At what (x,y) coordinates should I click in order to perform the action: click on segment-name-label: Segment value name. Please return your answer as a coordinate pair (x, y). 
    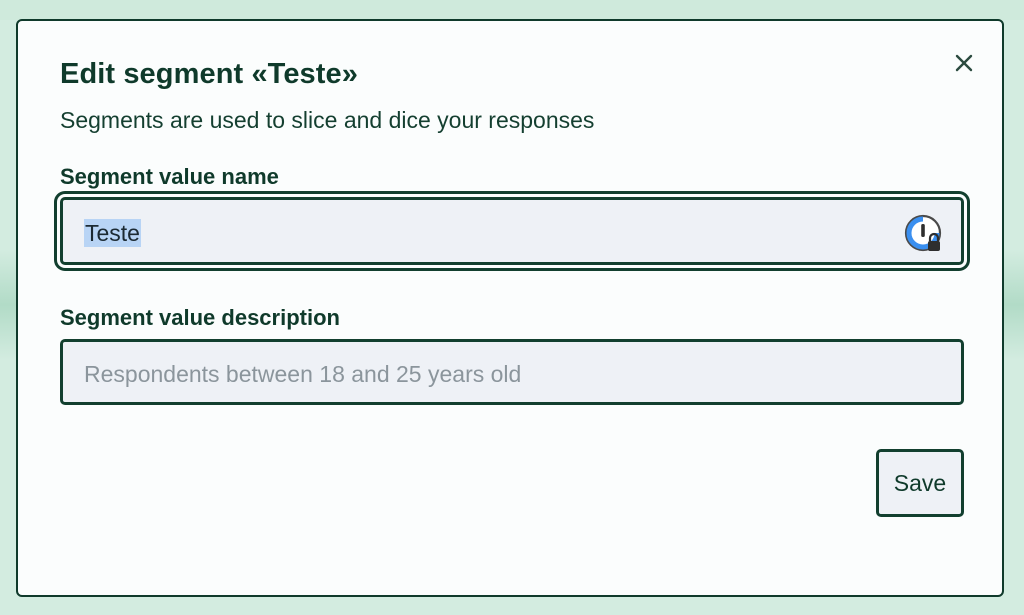
    Looking at the image, I should click on (169, 176).